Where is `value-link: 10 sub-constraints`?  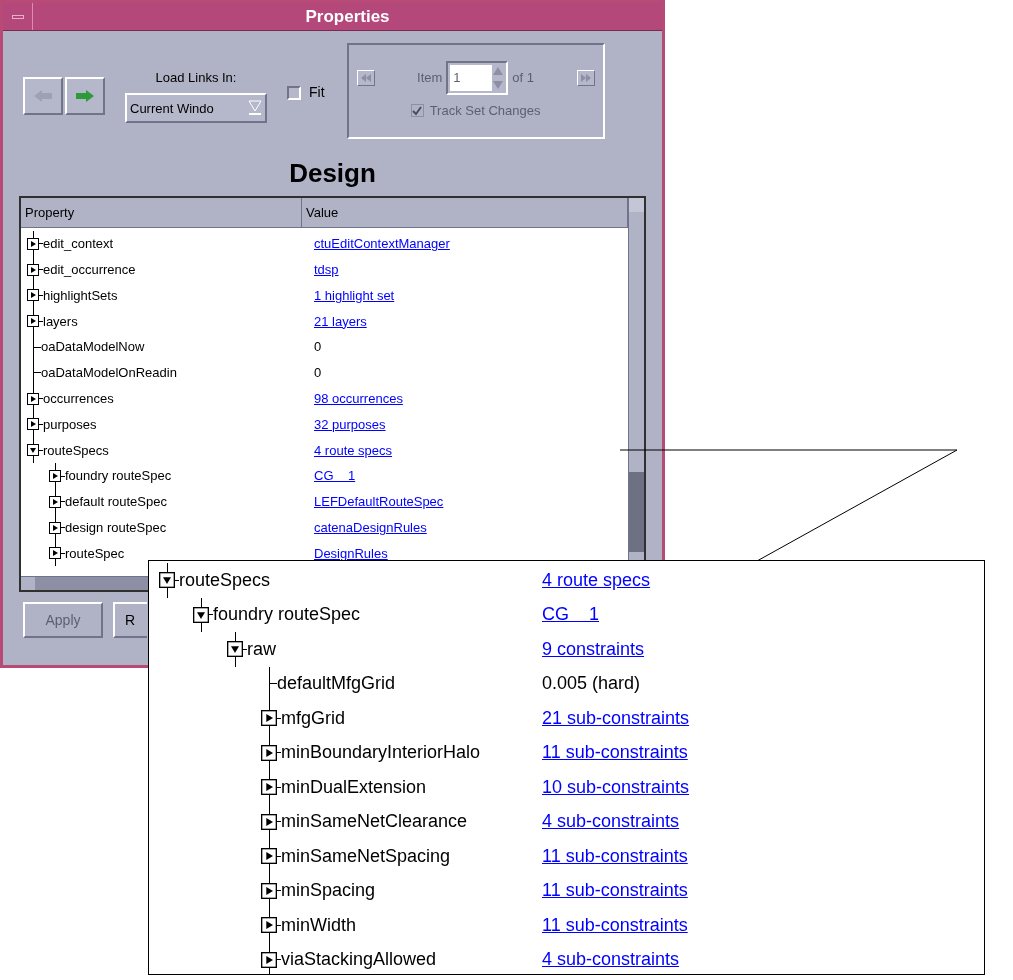
value-link: 10 sub-constraints is located at coordinates (616, 787).